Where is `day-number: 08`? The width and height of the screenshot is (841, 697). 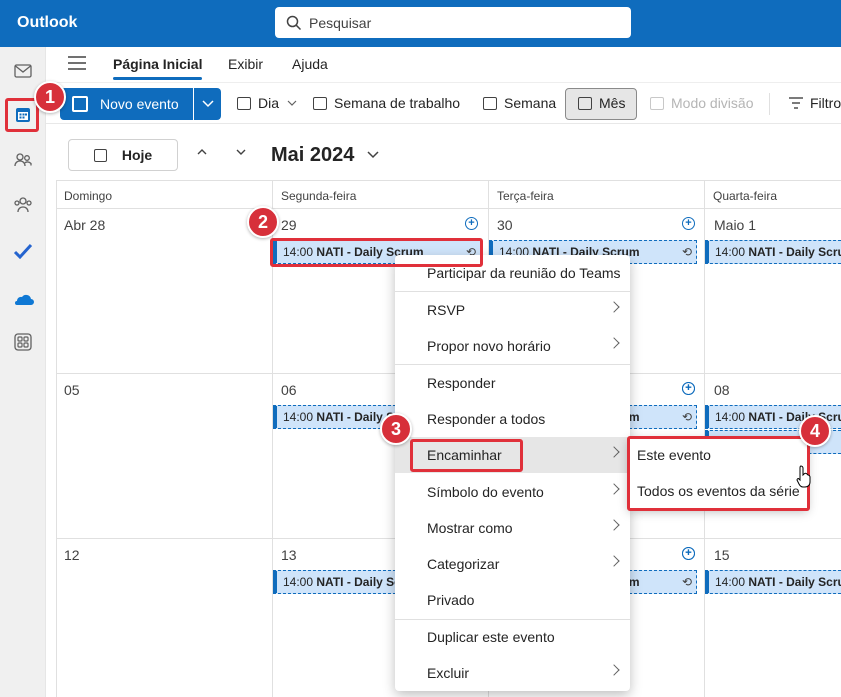
day-number: 08 is located at coordinates (722, 390).